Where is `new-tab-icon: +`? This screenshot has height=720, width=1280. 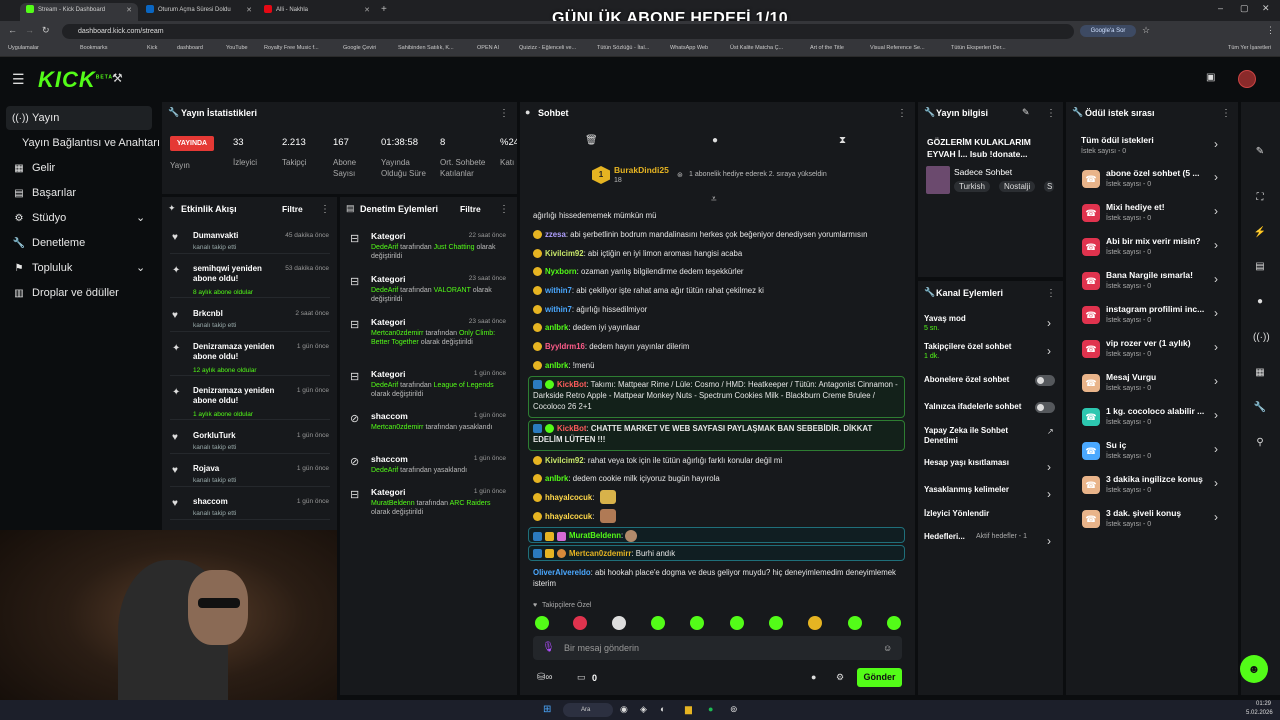 new-tab-icon: + is located at coordinates (384, 10).